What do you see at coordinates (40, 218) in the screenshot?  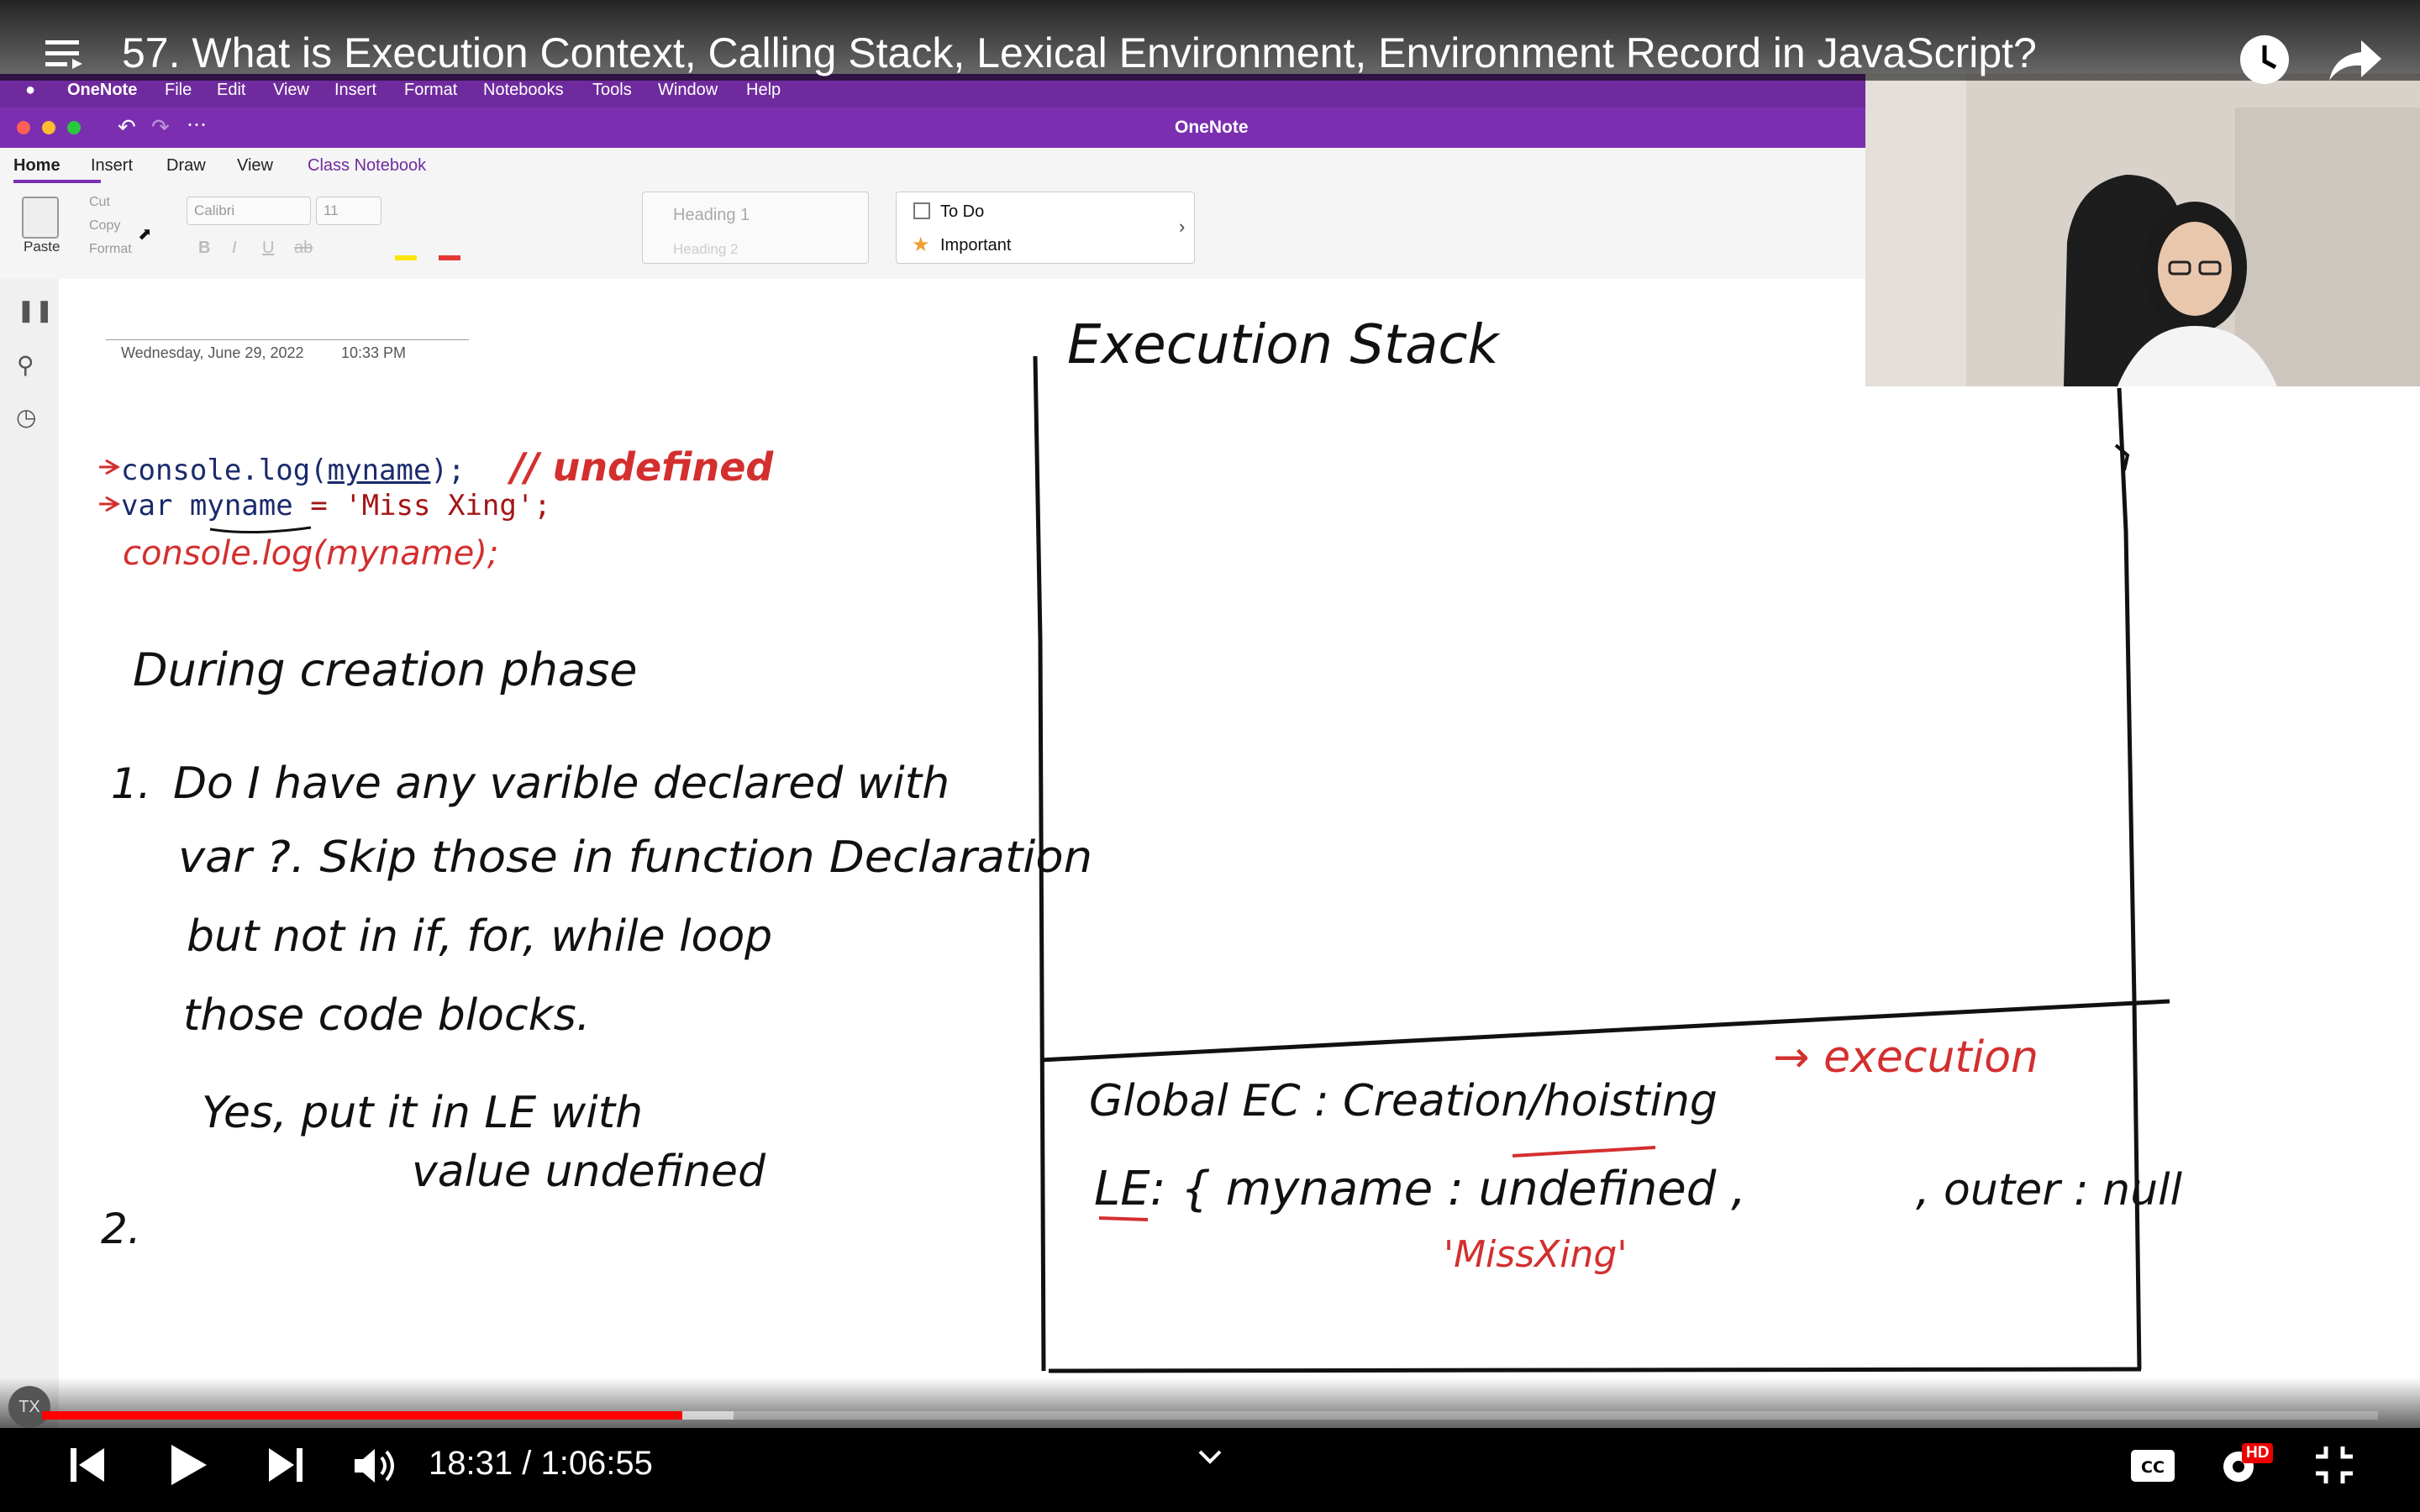 I see `clipboard-icon` at bounding box center [40, 218].